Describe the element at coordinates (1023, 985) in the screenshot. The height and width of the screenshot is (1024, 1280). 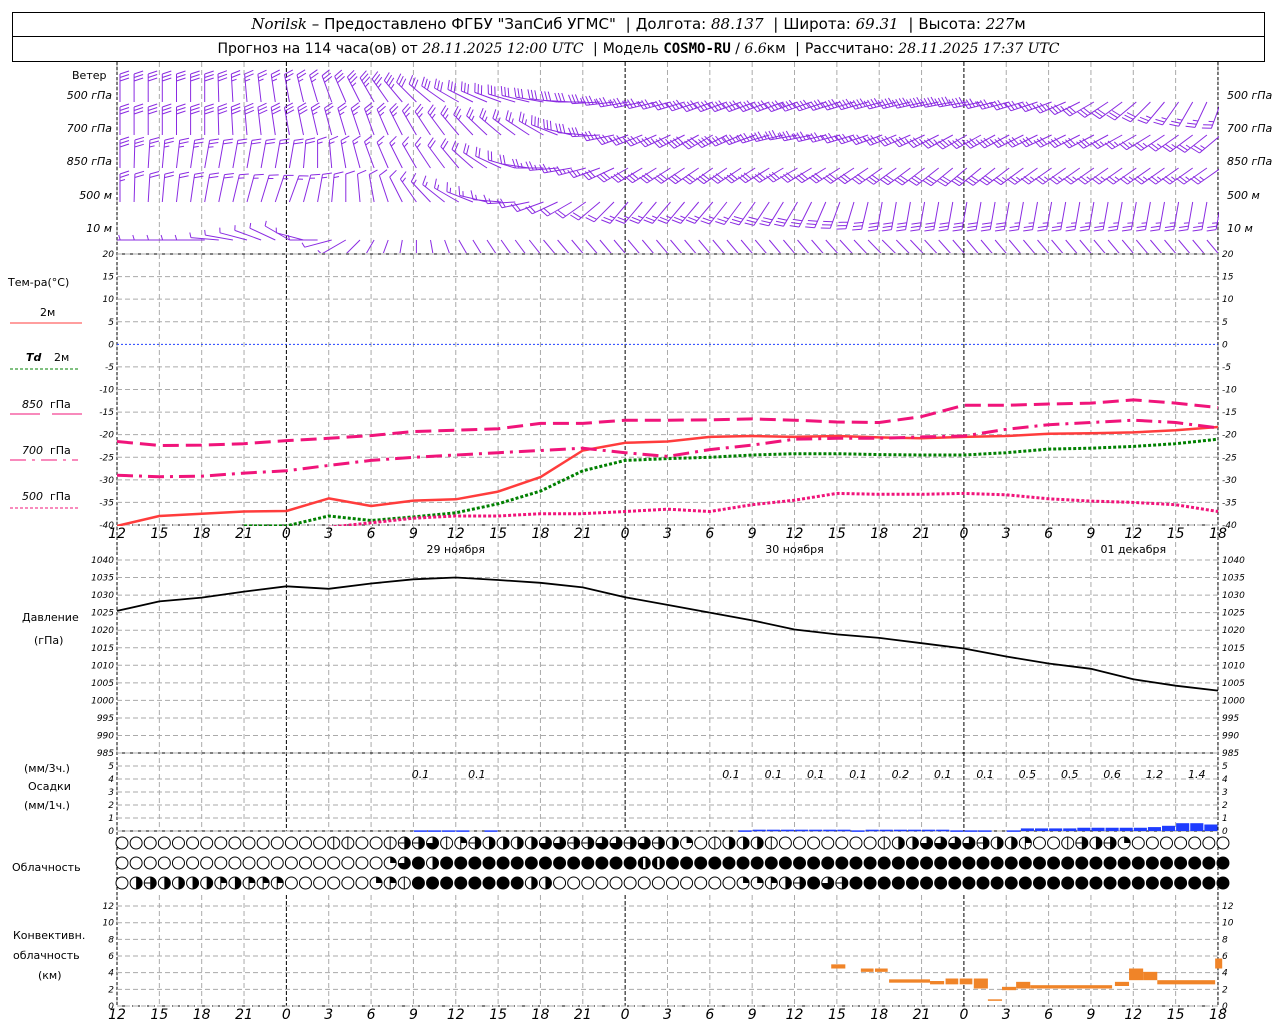
I see `convective-layer` at that location.